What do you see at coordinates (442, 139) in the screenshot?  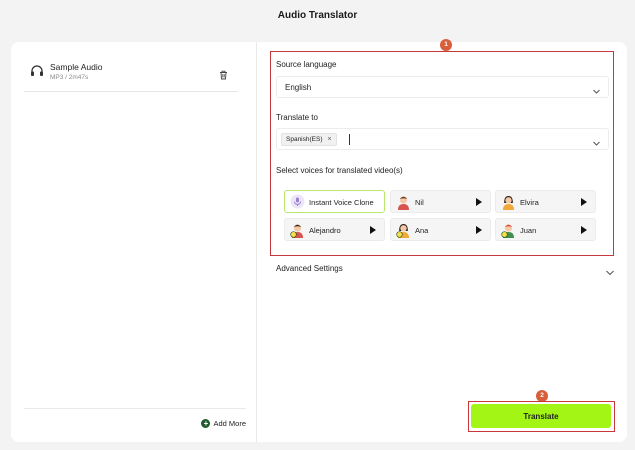 I see `translate-to-select: Spanish(ES) ×` at bounding box center [442, 139].